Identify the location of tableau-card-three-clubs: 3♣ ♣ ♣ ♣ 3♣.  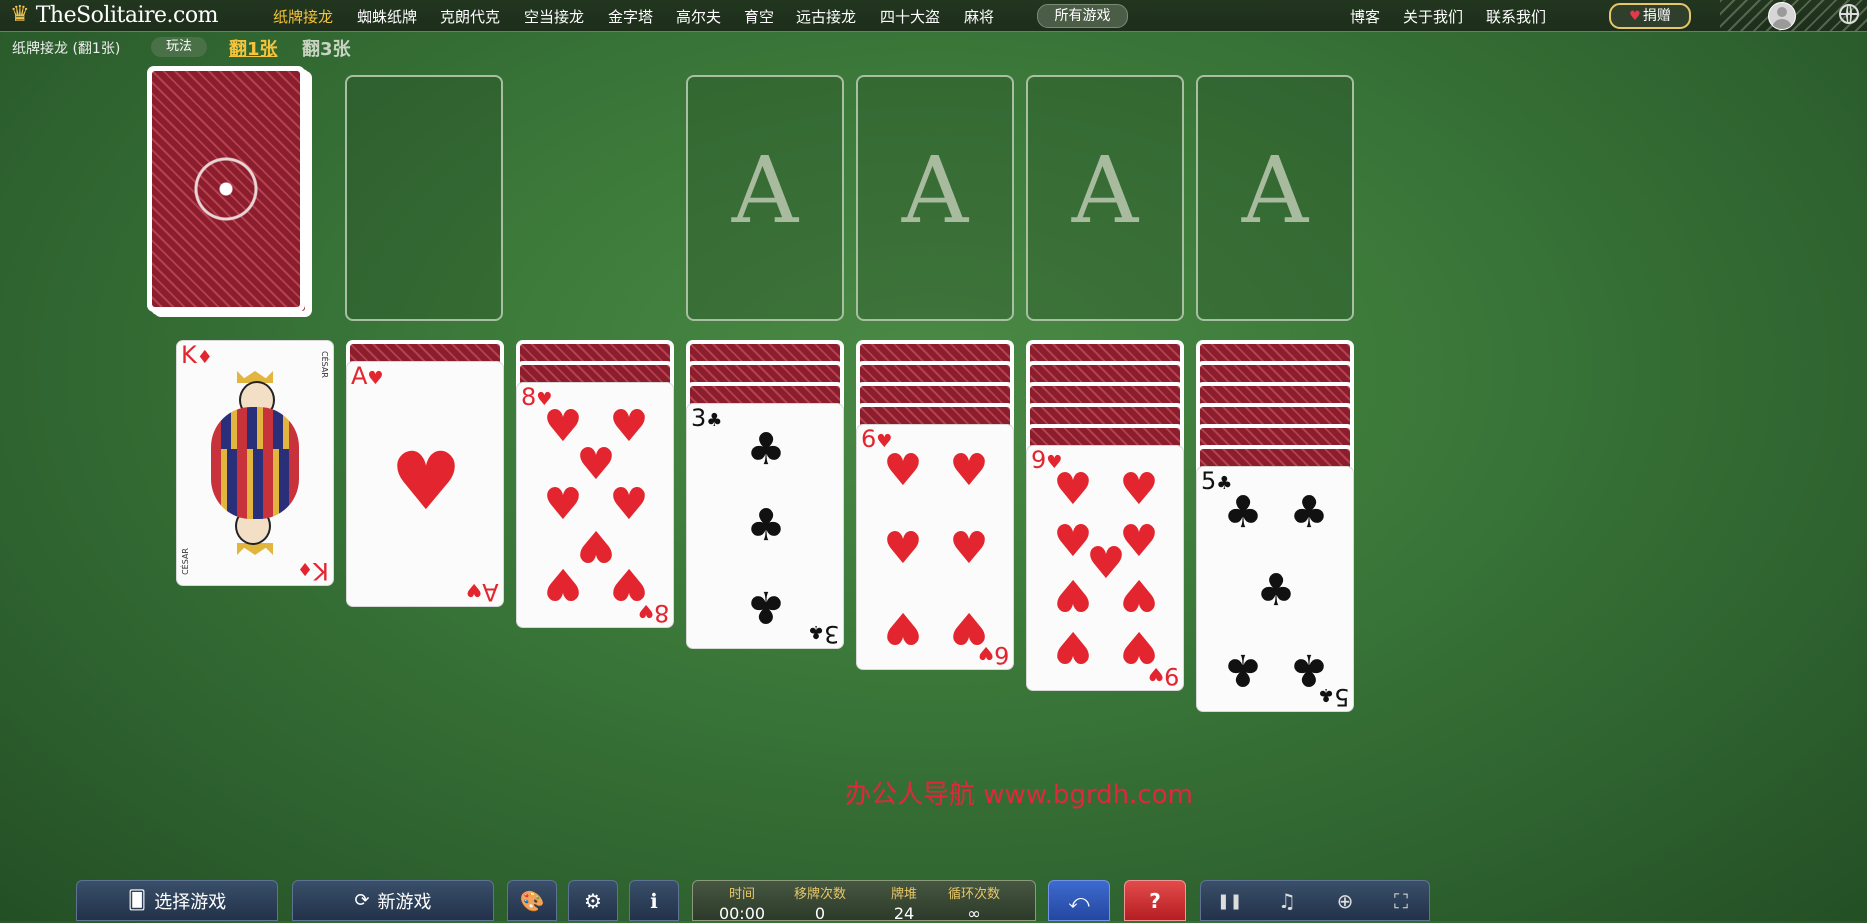
(765, 526).